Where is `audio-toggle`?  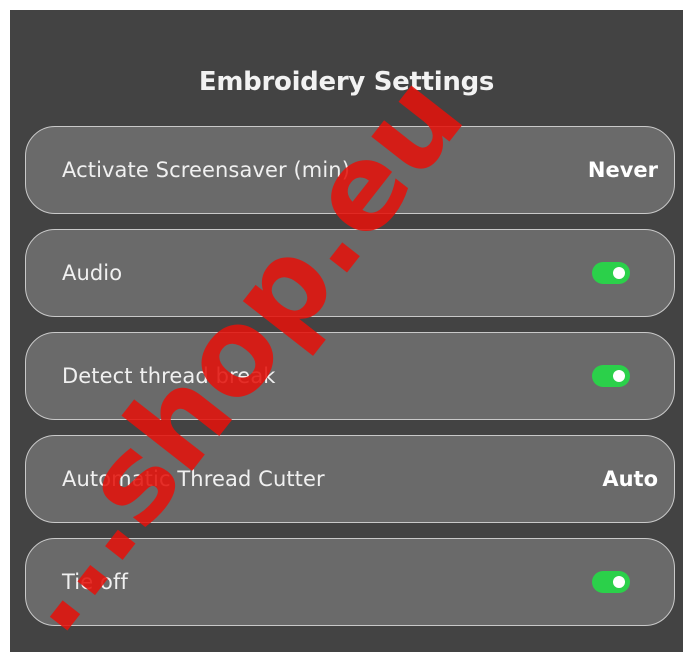 audio-toggle is located at coordinates (611, 273).